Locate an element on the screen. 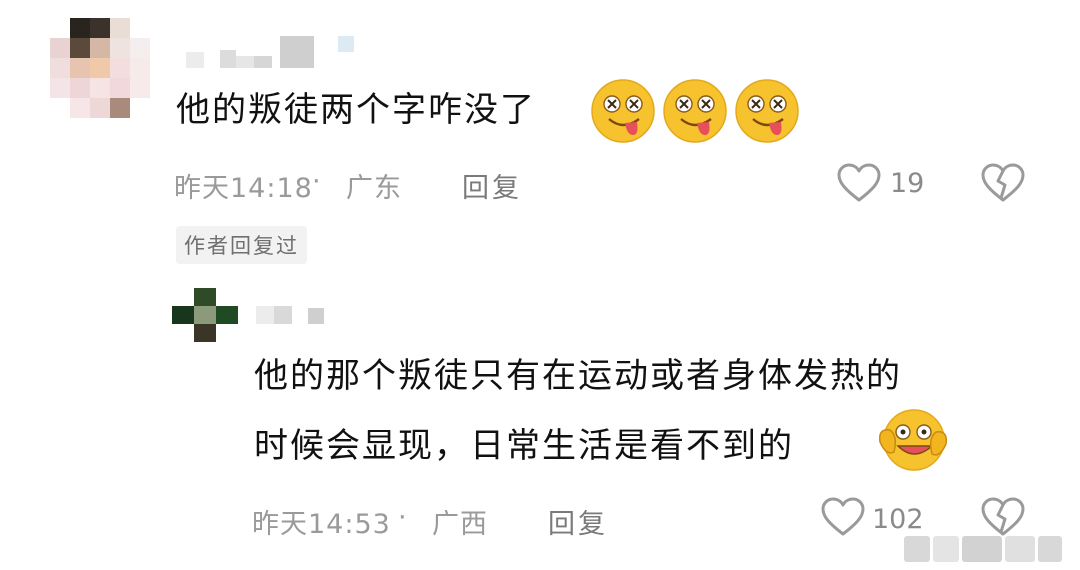  heart-icon is located at coordinates (859, 183).